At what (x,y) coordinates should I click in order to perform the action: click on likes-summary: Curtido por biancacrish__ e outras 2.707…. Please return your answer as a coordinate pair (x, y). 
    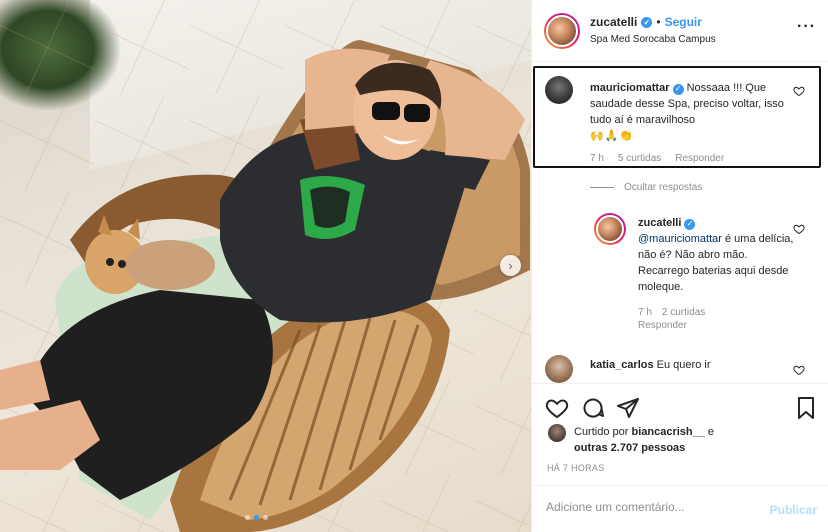
    Looking at the image, I should click on (651, 440).